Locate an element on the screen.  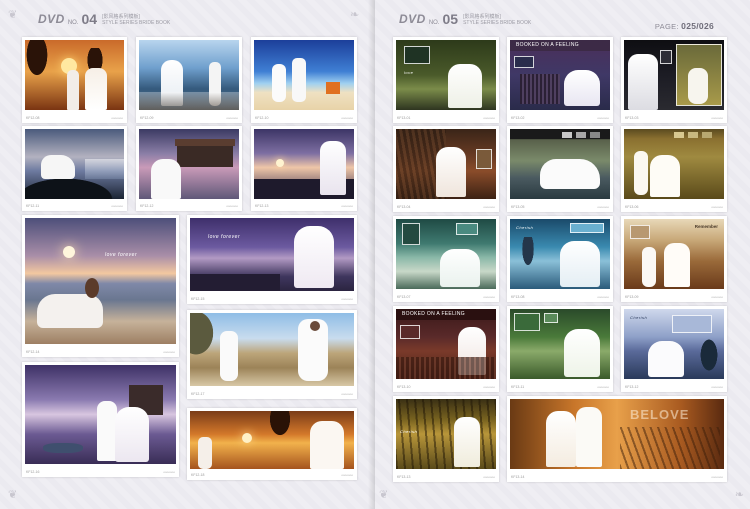
template-card: KF12-18 ooooooo is located at coordinates (272, 444).